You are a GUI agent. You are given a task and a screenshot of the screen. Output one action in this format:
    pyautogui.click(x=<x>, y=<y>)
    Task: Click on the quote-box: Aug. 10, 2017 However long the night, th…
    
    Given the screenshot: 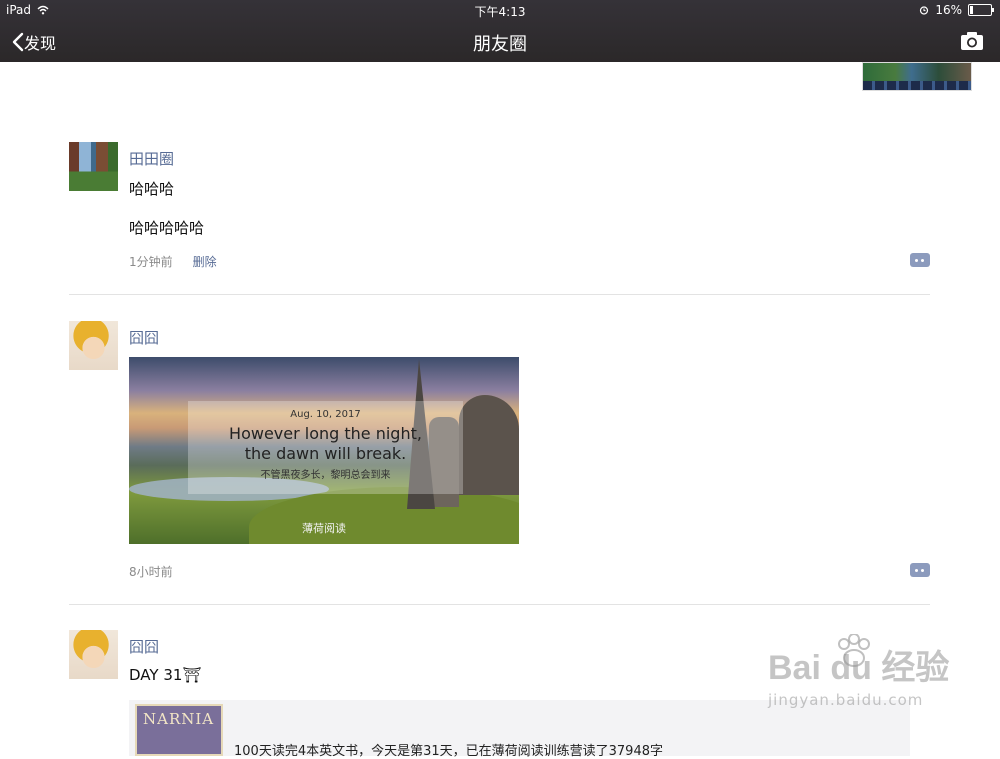 What is the action you would take?
    pyautogui.click(x=325, y=447)
    